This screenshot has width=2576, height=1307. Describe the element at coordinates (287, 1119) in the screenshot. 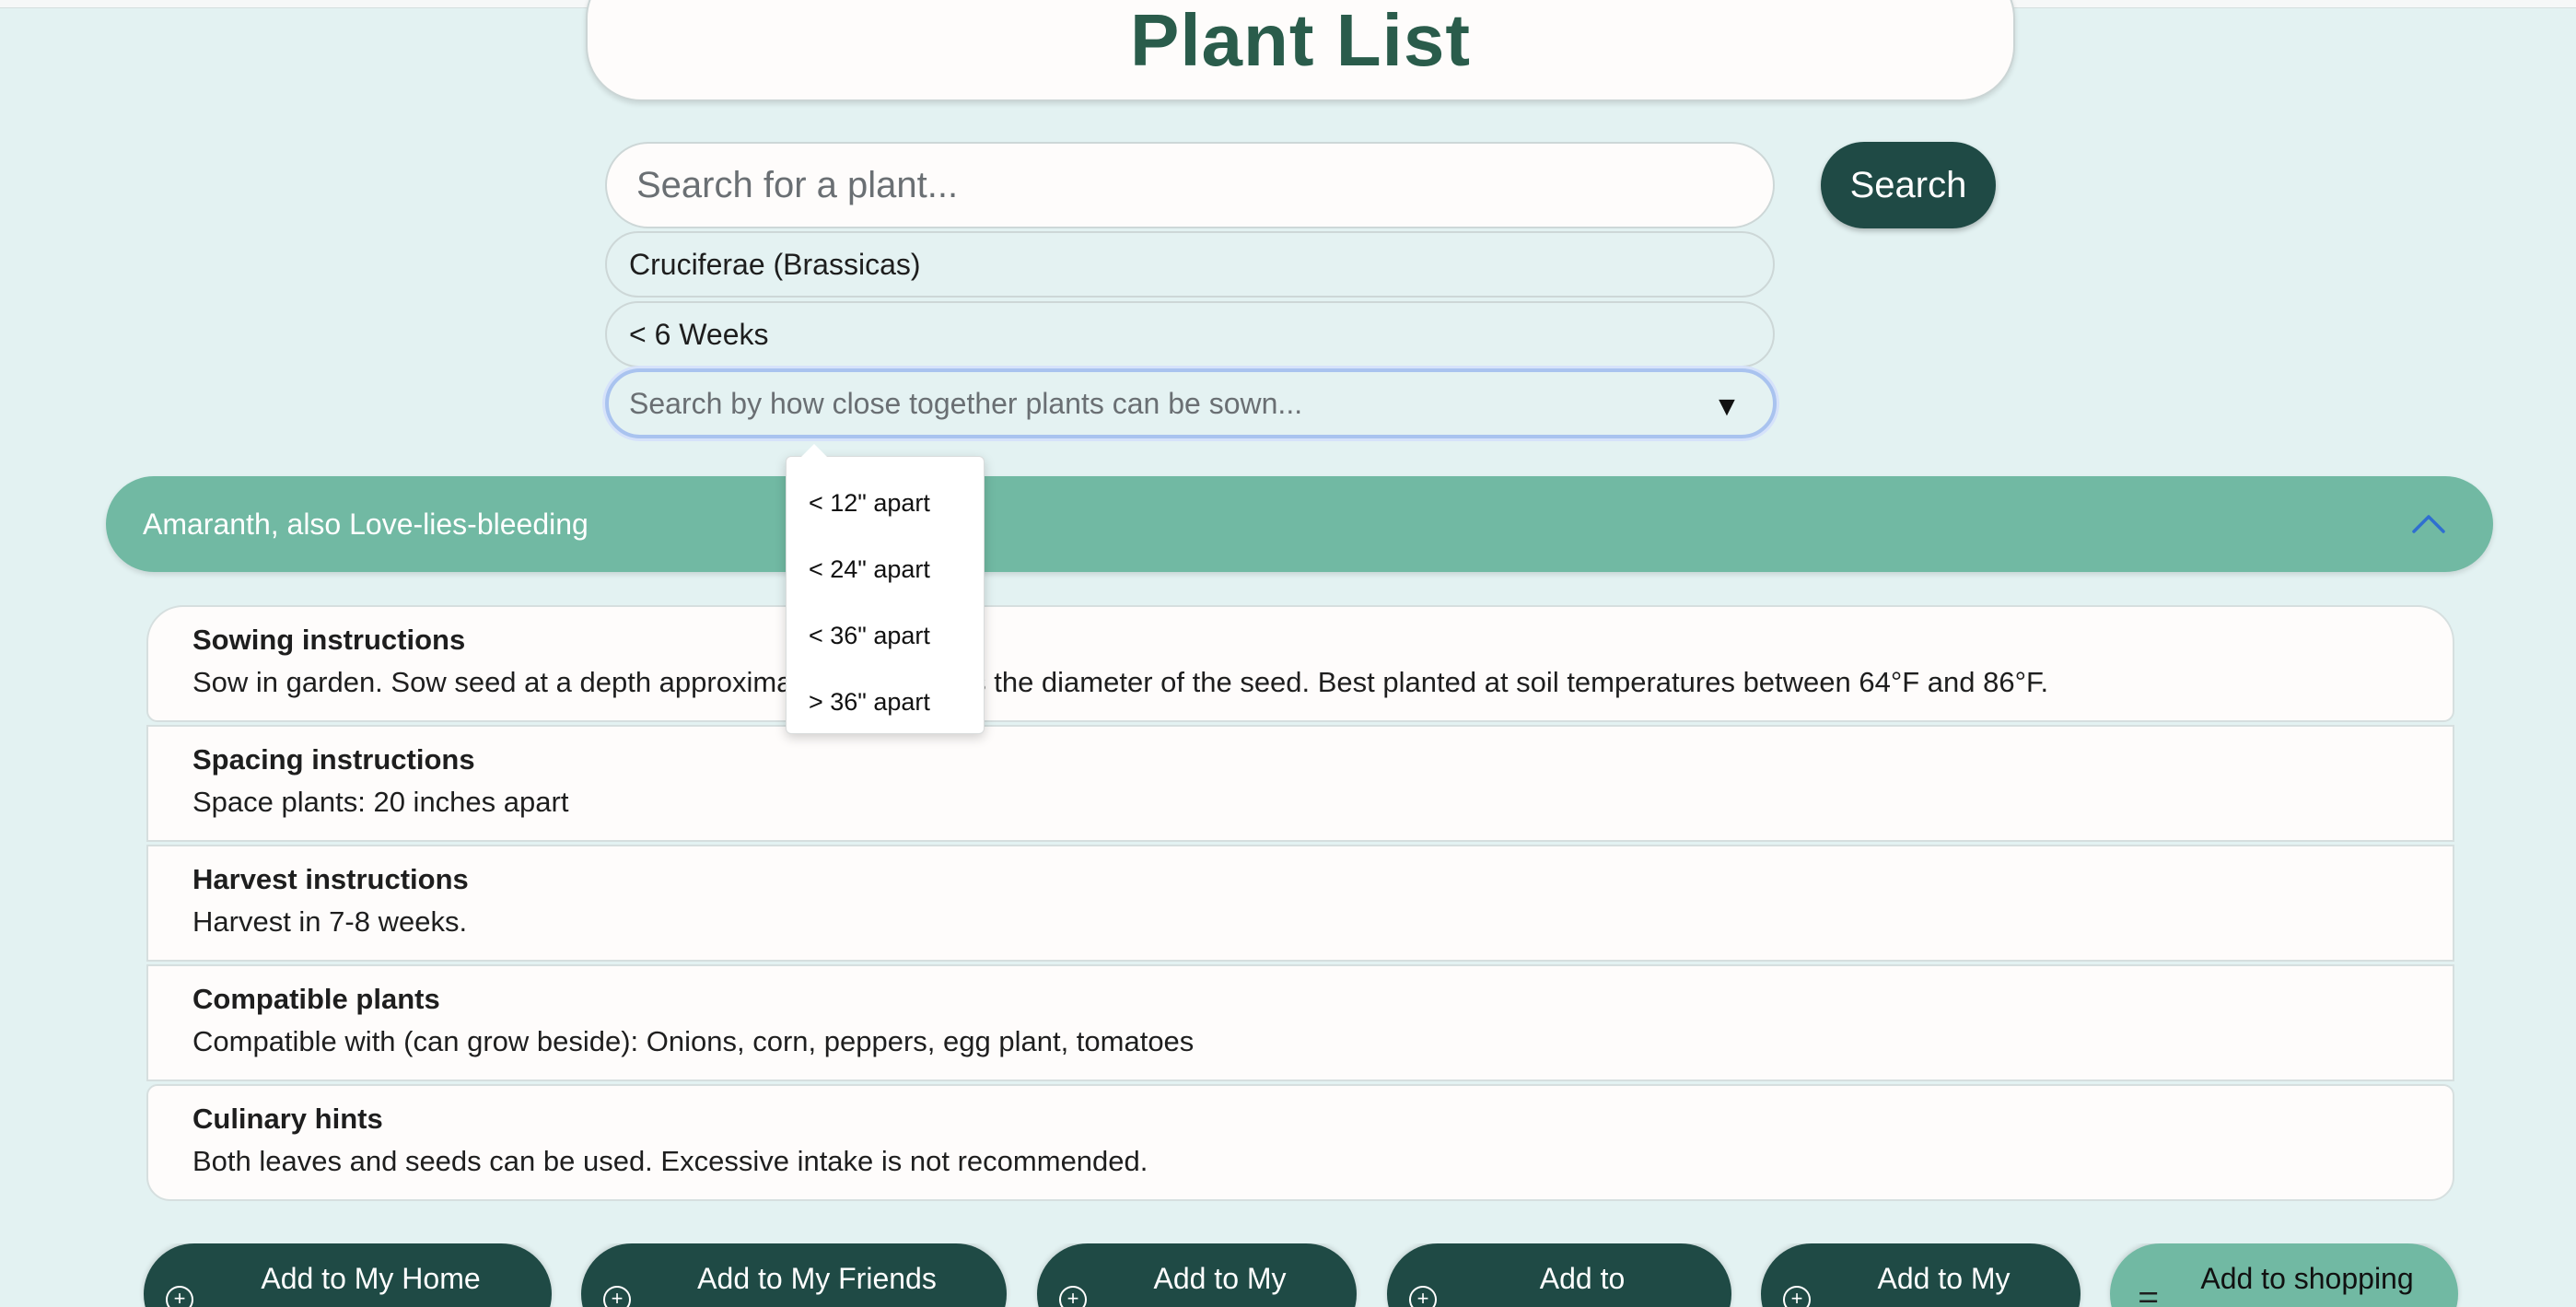

I see `section-heading: Culinary hints` at that location.